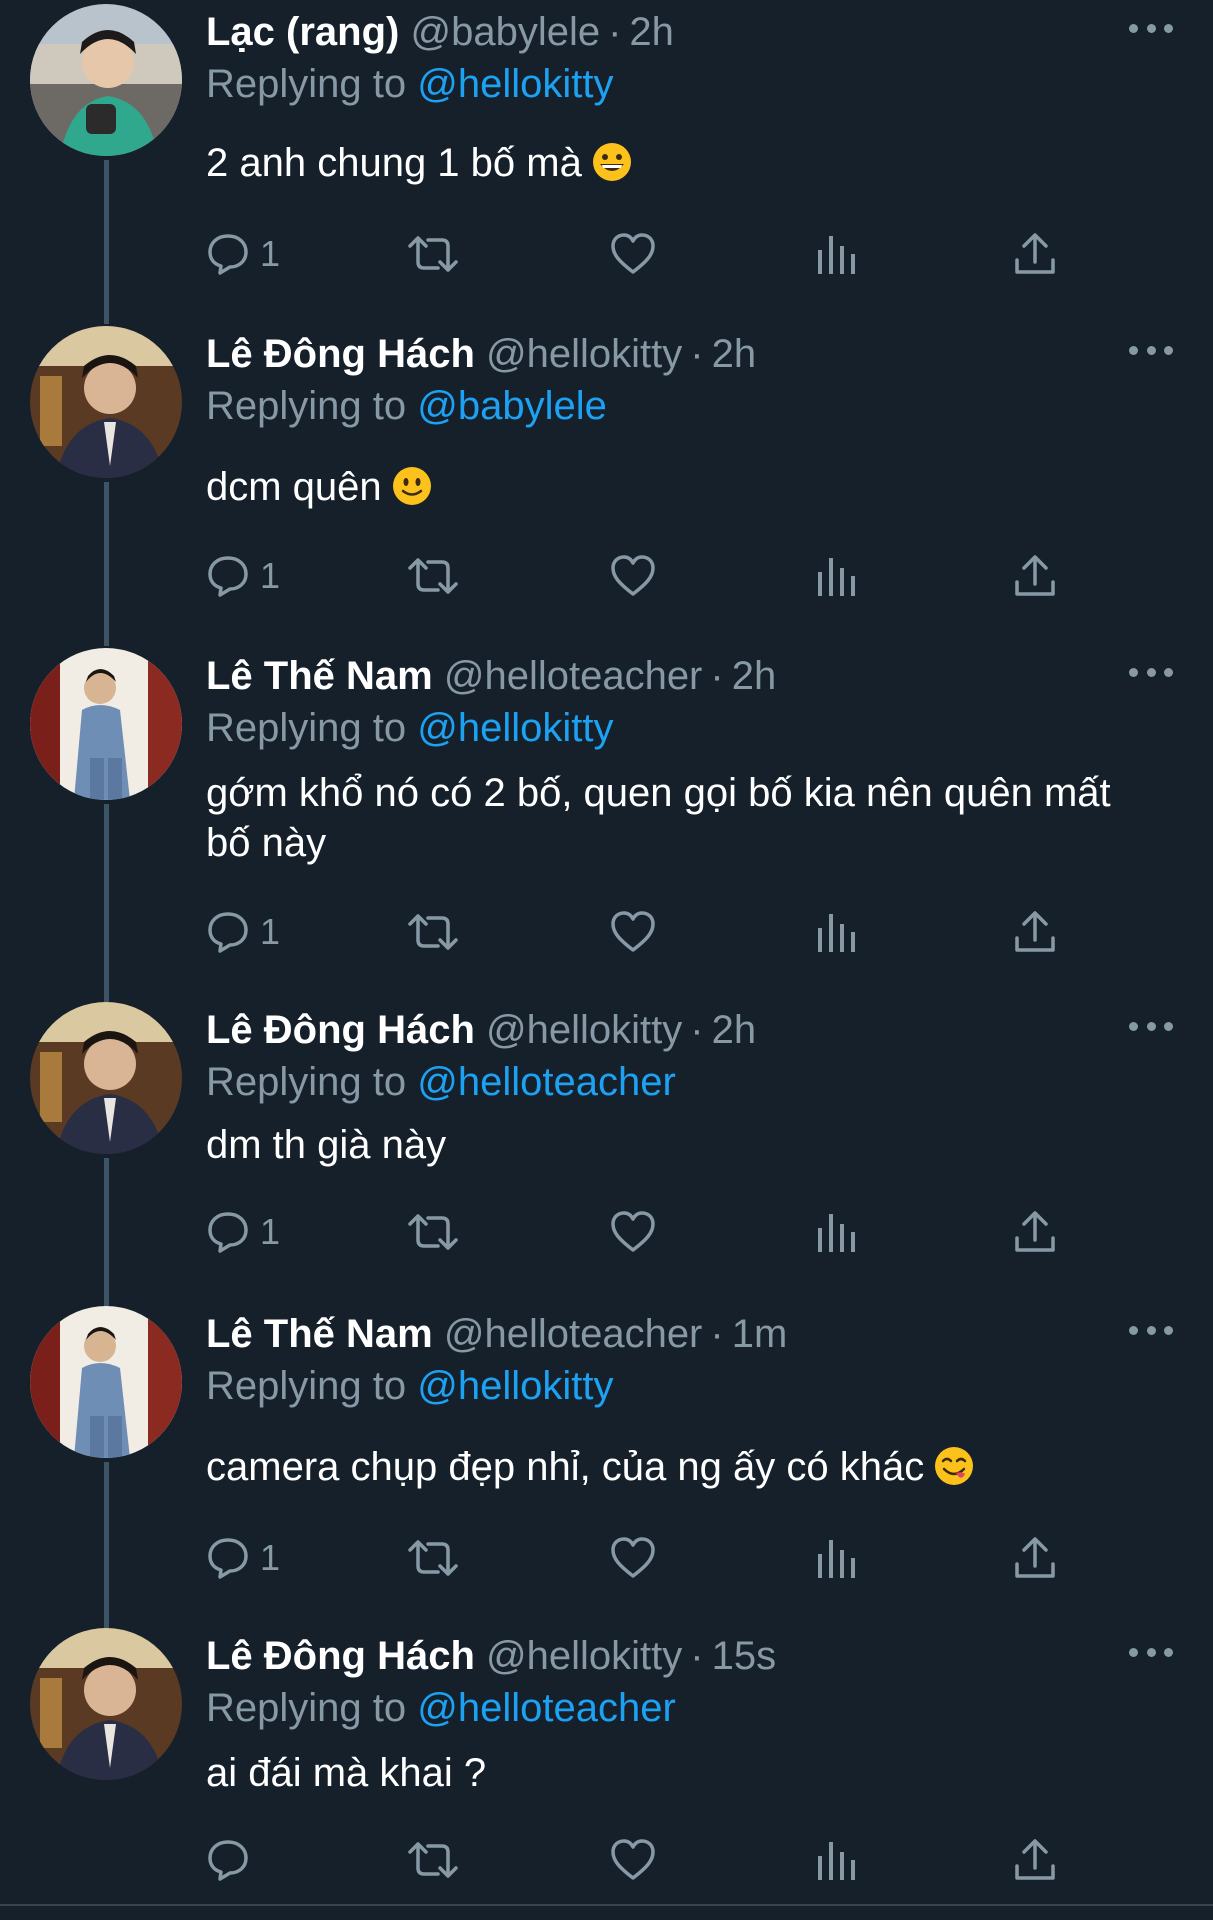  I want to click on heart-icon, so click(633, 253).